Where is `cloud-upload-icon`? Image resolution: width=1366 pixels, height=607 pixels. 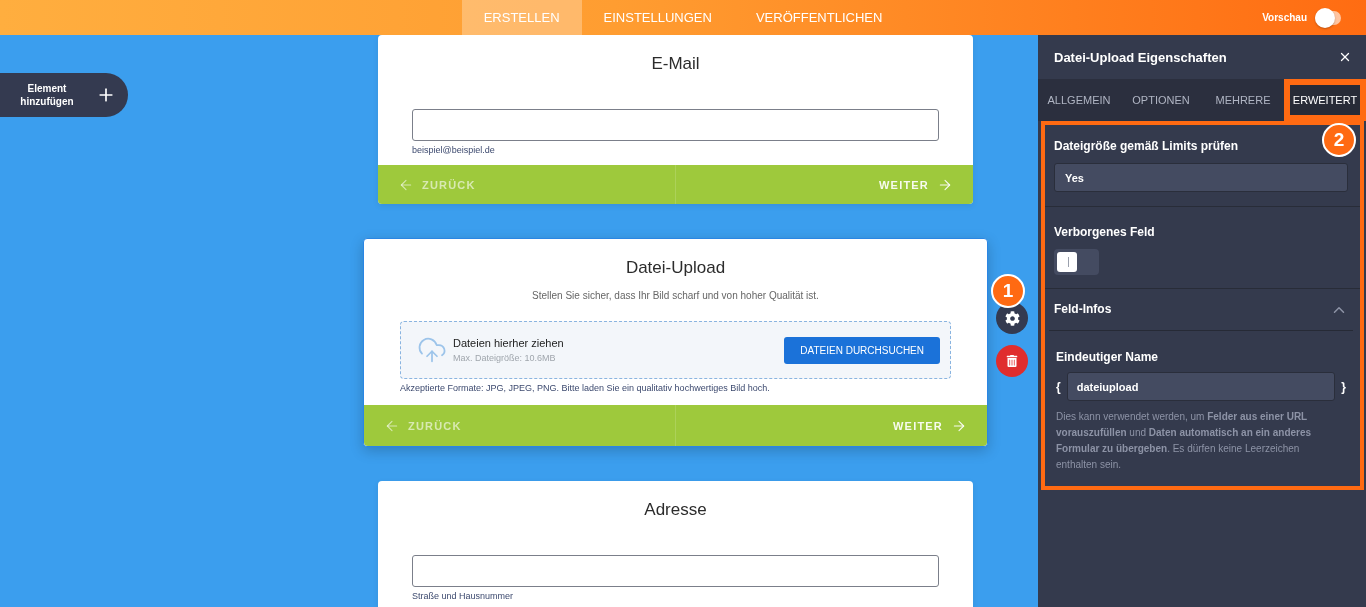
cloud-upload-icon is located at coordinates (432, 350).